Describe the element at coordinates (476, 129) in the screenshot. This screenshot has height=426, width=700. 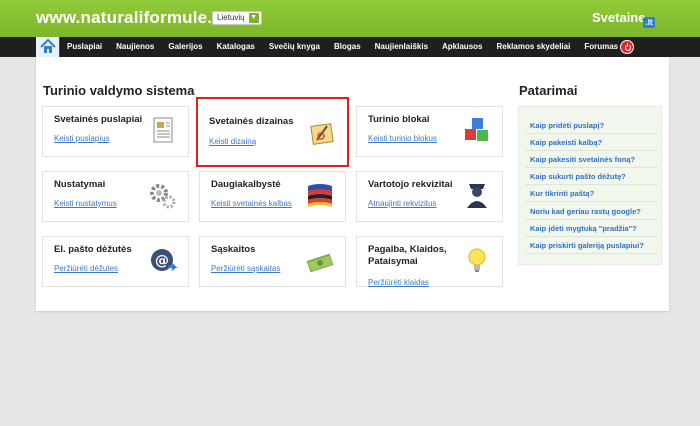
I see `blocks-icon` at that location.